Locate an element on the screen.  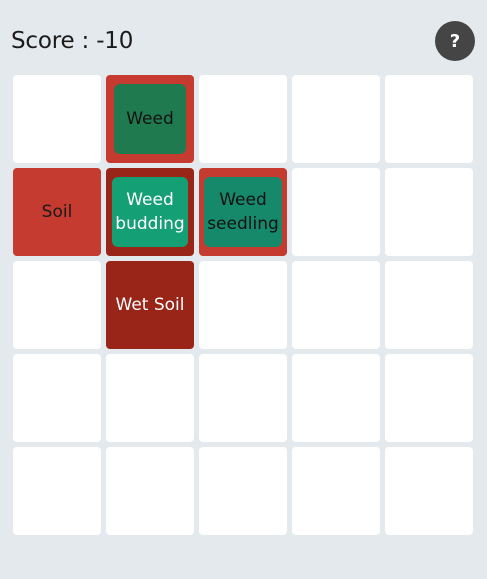
plant-tile: Weed seedling is located at coordinates (243, 212).